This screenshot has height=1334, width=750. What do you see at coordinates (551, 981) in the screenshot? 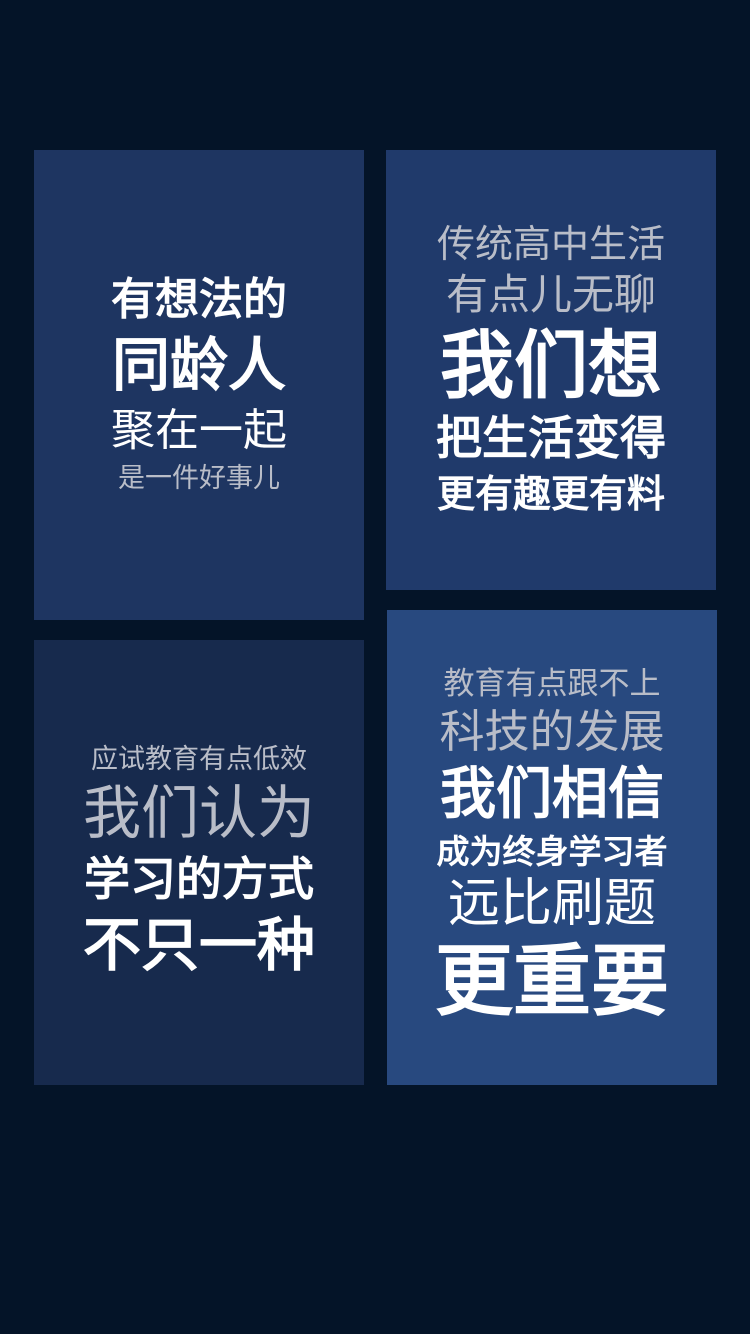
I see `card-4-line-6: 更重要` at bounding box center [551, 981].